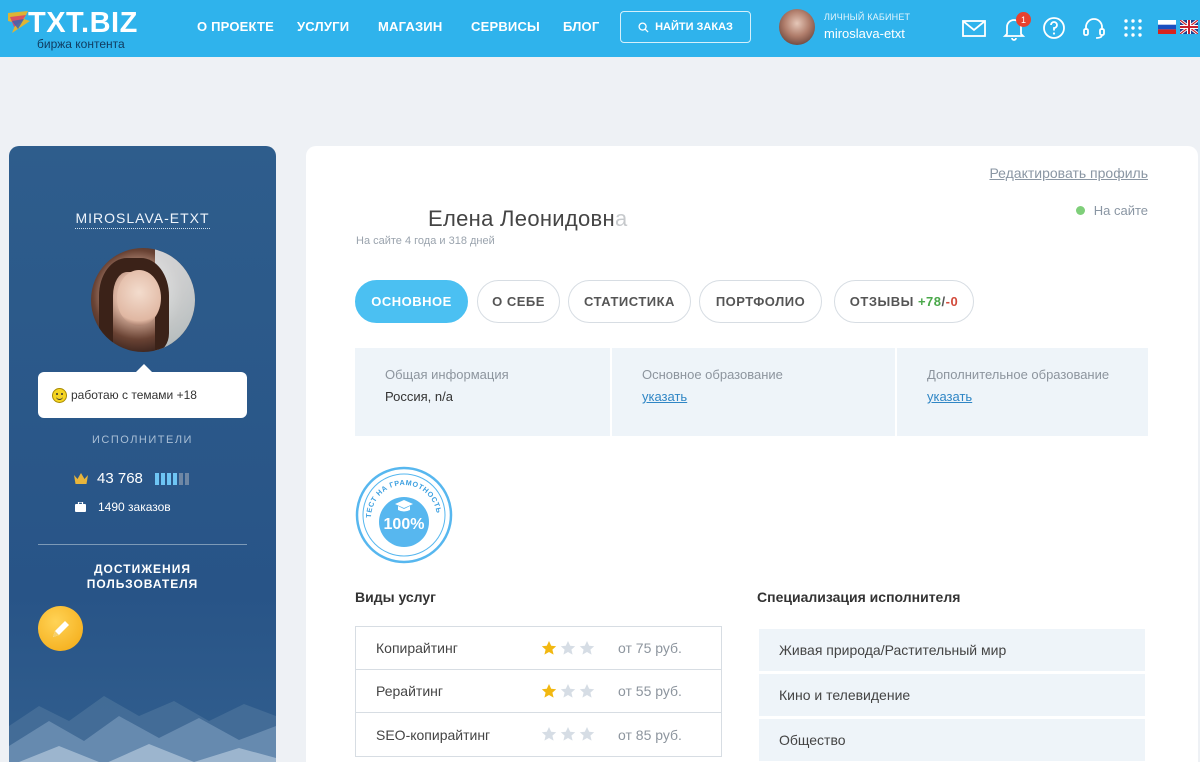 The image size is (1200, 762). I want to click on themes-tooltip-text: работаю с темами +18, so click(134, 395).